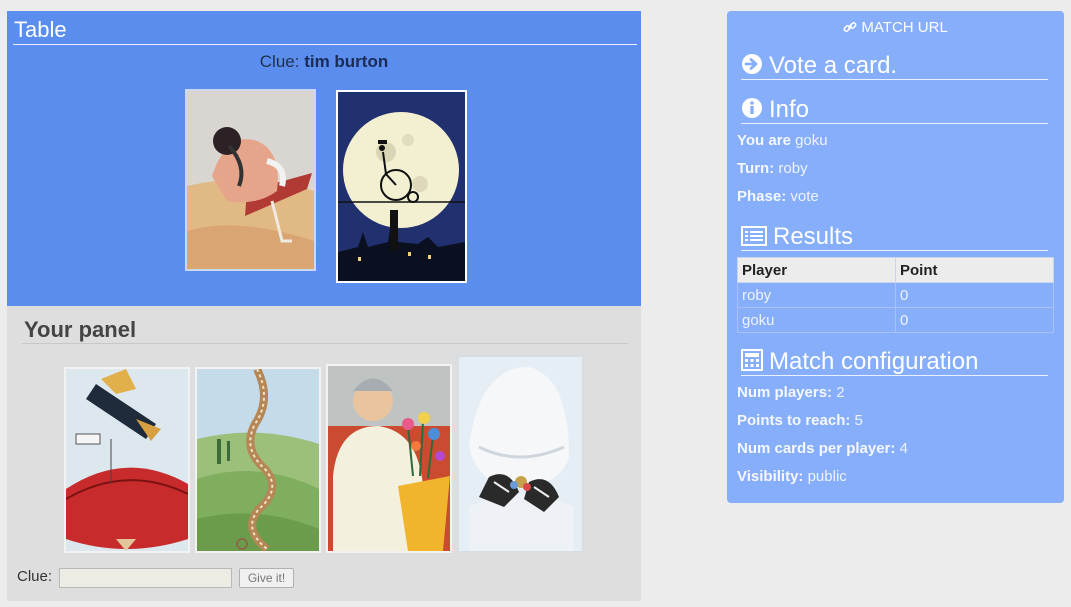  What do you see at coordinates (756, 168) in the screenshot?
I see `info-turn-label: Turn:` at bounding box center [756, 168].